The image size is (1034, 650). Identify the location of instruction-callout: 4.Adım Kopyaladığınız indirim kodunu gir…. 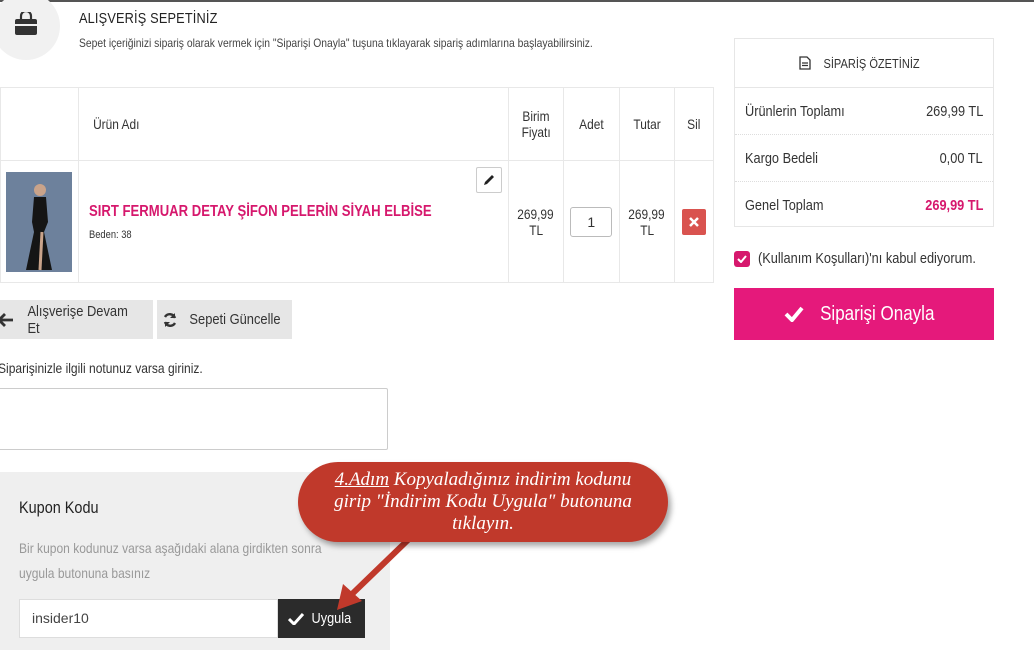
(483, 502).